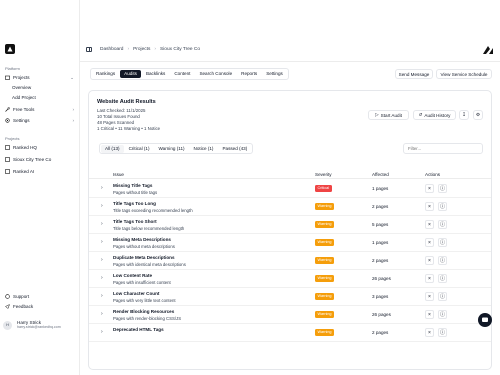  What do you see at coordinates (380, 206) in the screenshot?
I see `affected-count: 2 pages` at bounding box center [380, 206].